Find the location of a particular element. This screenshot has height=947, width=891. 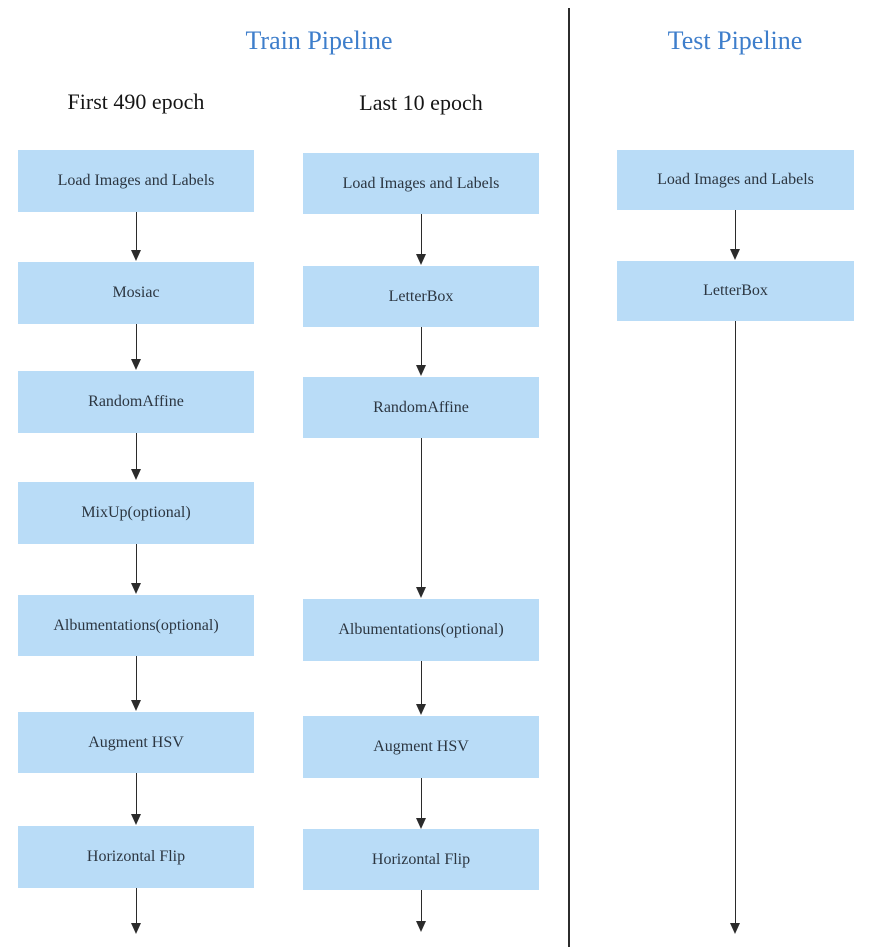

pipeline-divider is located at coordinates (569, 477).